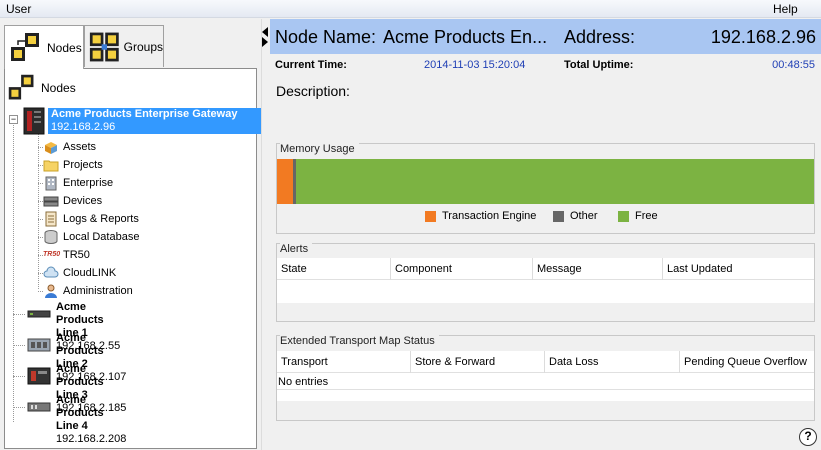  I want to click on tree-item-enterprise: Enterprise, so click(78, 183).